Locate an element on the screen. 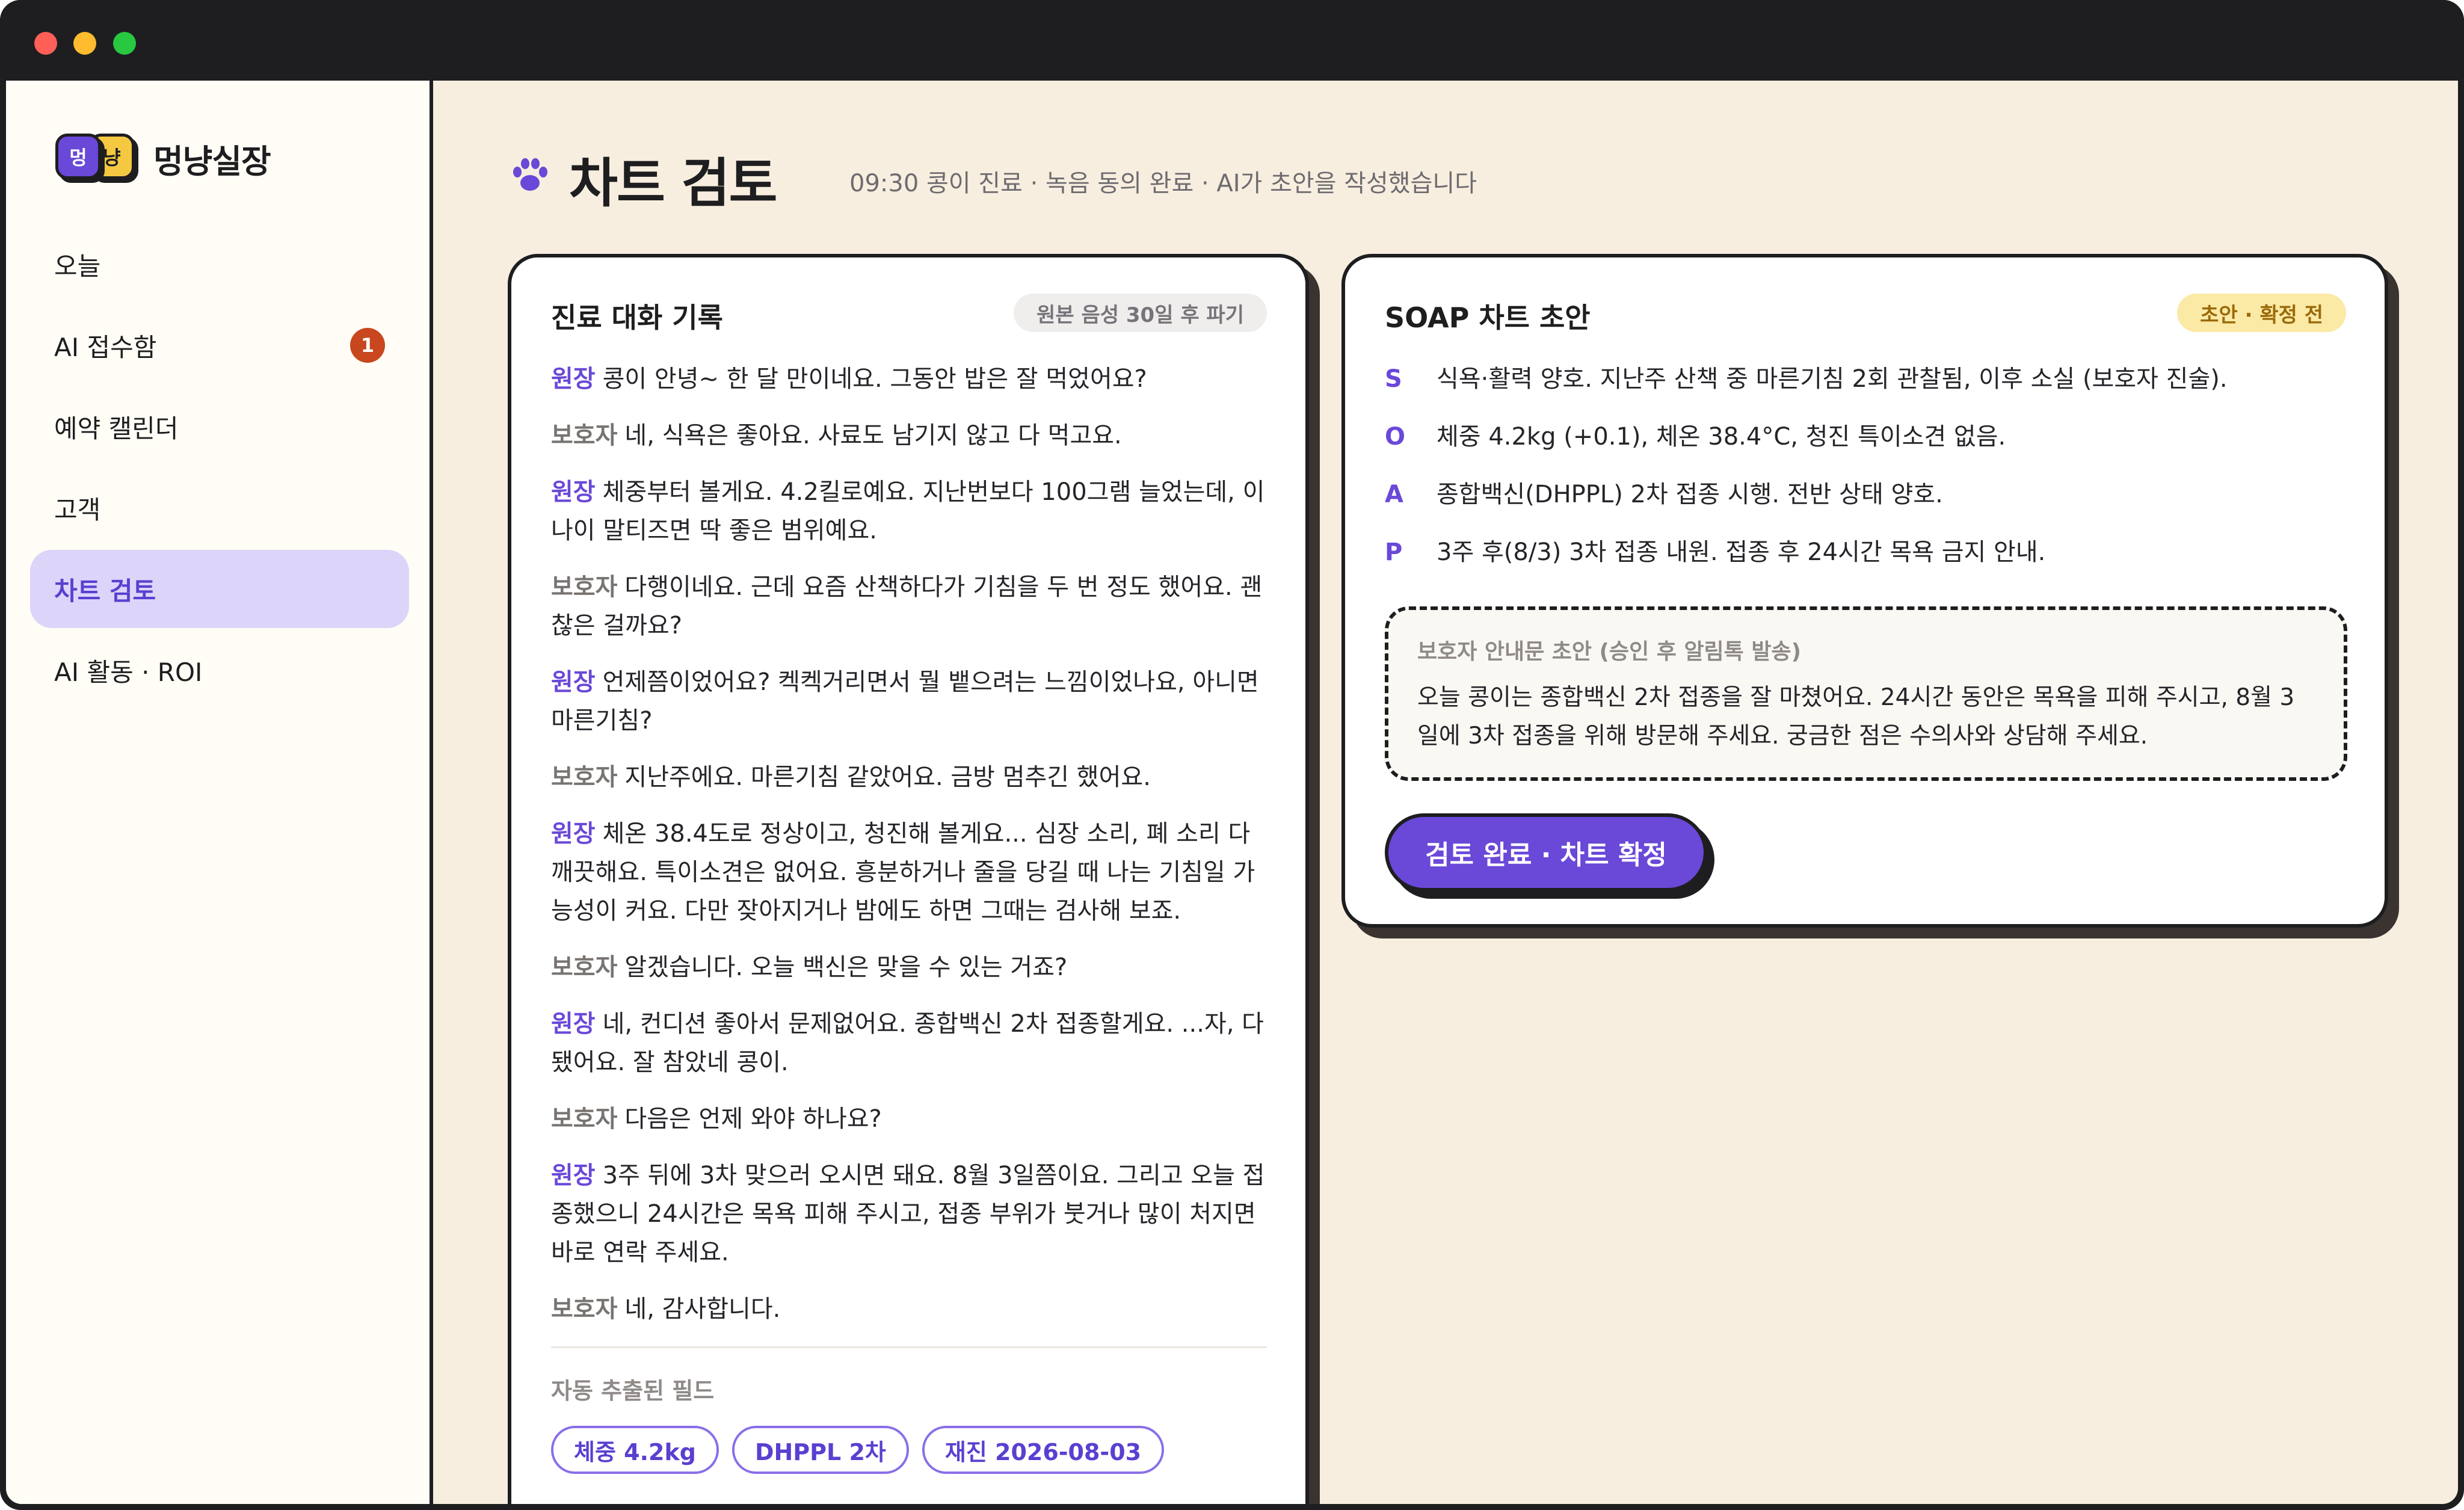  transcript-line: 원장 콩이 안녕~ 한 달 만이네요. 그동안 밥은 잘 먹었어요? is located at coordinates (909, 379).